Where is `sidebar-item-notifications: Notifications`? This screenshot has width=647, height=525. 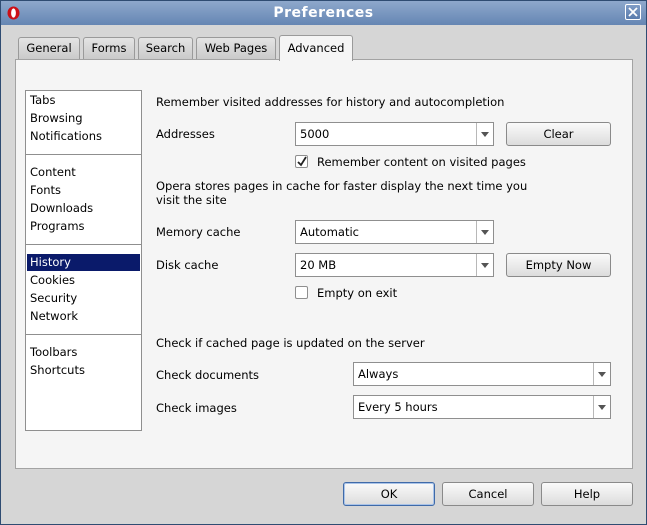
sidebar-item-notifications: Notifications is located at coordinates (83, 136).